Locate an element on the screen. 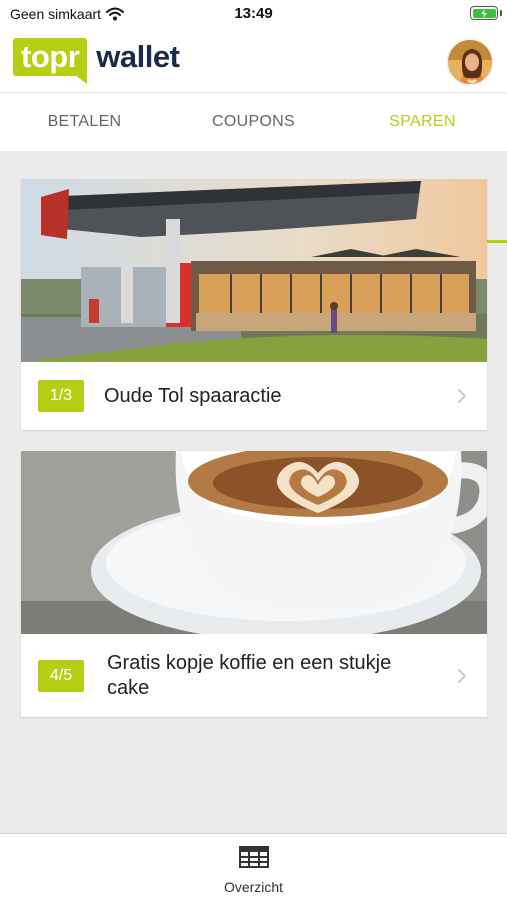  tab-betalen: BETALEN is located at coordinates (84, 122).